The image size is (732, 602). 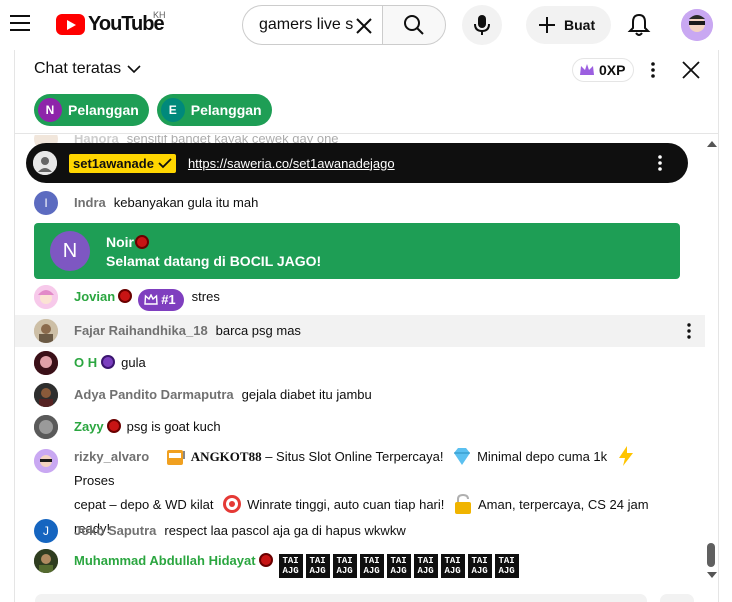 What do you see at coordinates (133, 362) in the screenshot?
I see `message-text: gula` at bounding box center [133, 362].